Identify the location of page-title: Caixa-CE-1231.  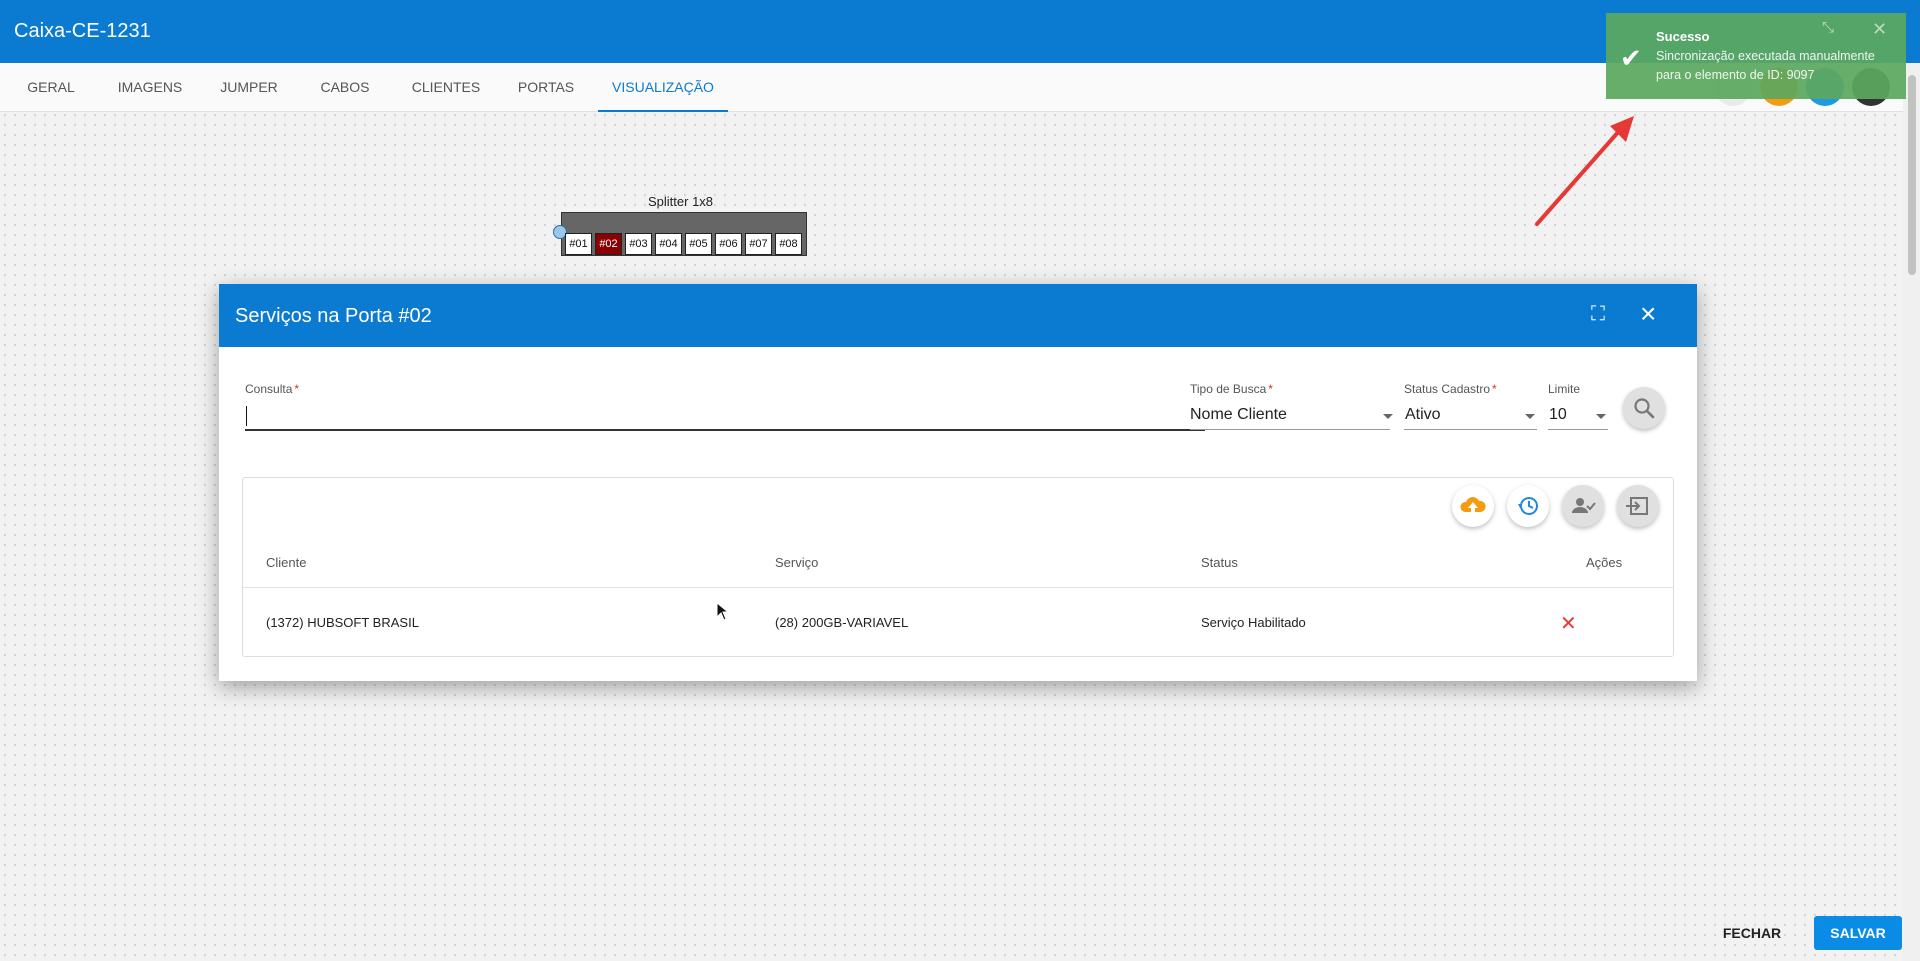
(82, 31).